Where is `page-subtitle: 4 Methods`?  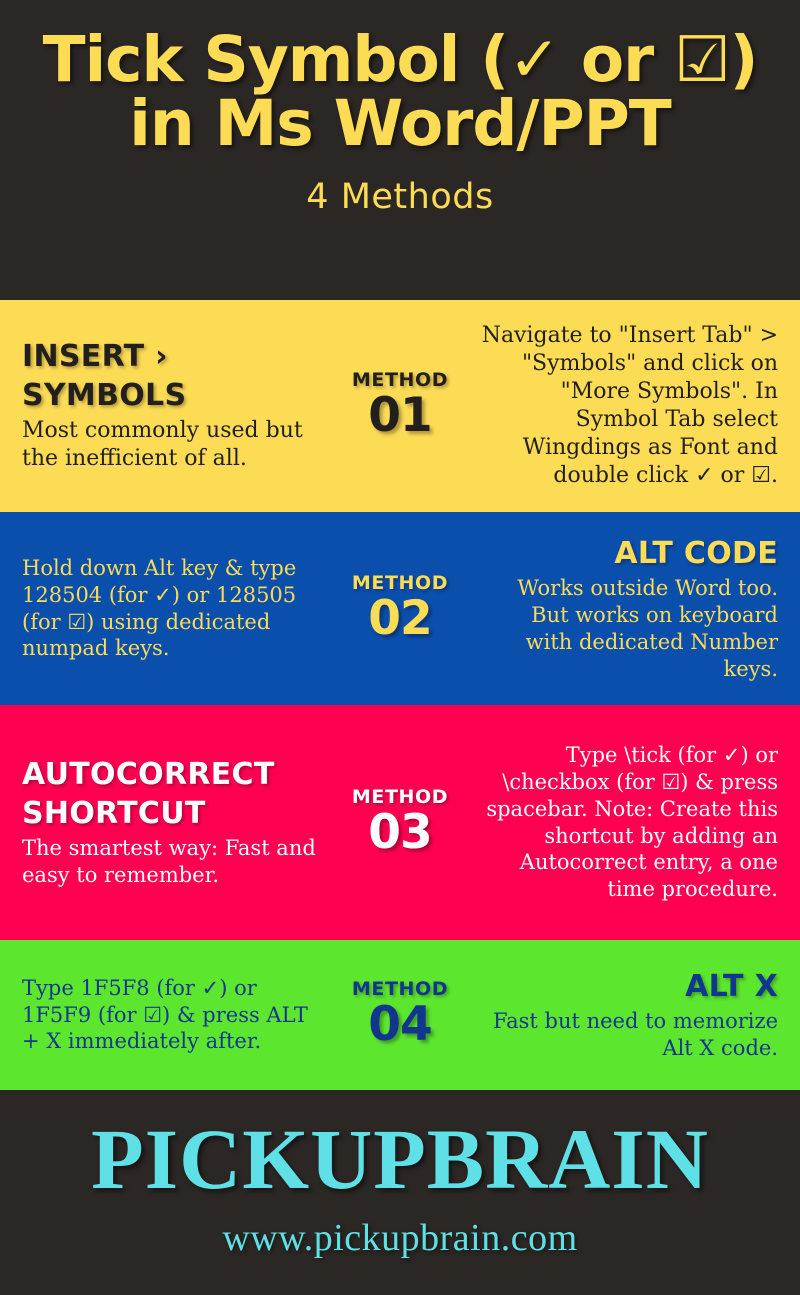
page-subtitle: 4 Methods is located at coordinates (400, 196).